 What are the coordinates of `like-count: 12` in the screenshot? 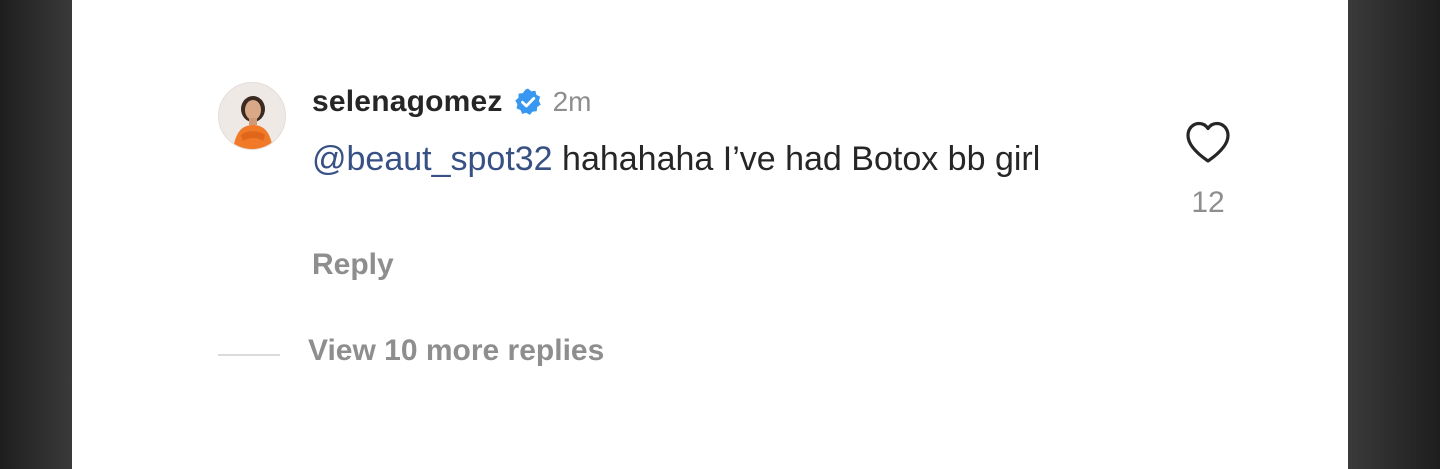 It's located at (1208, 202).